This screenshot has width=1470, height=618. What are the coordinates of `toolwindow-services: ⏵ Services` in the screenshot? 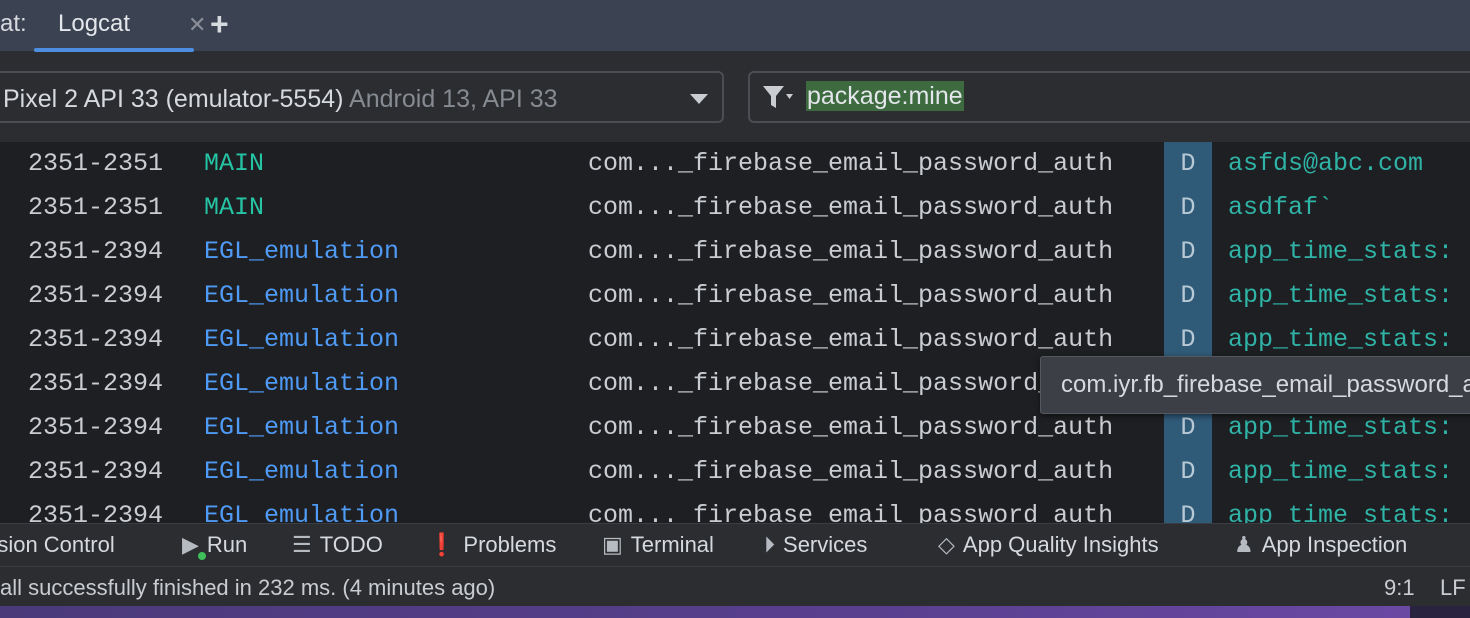 It's located at (815, 545).